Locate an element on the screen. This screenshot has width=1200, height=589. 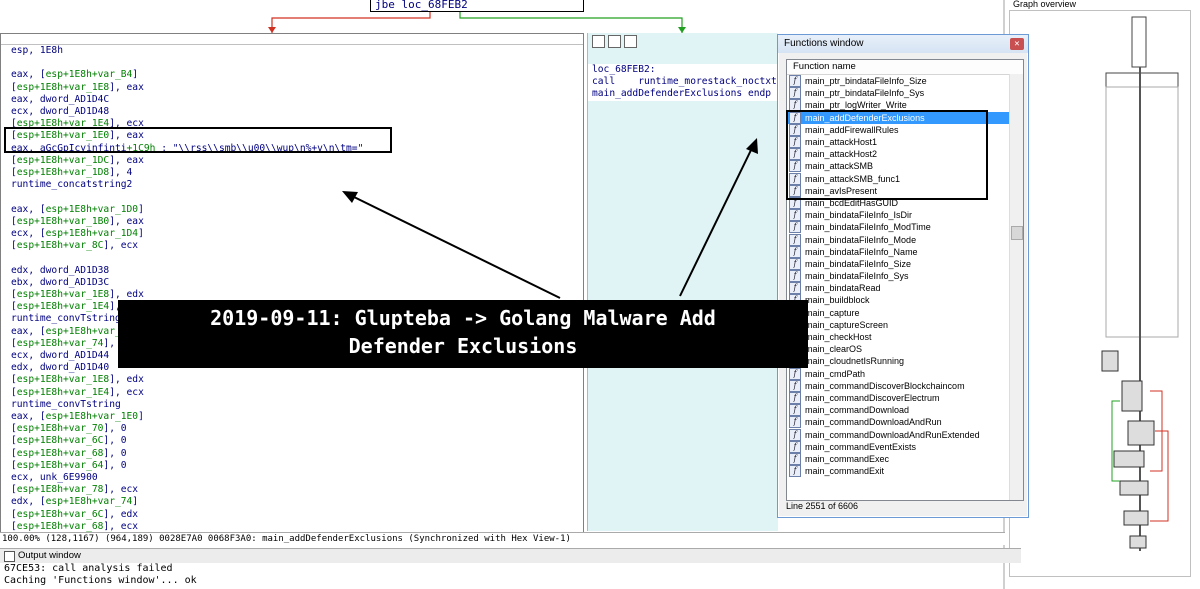
banner-line-2: Defender Exclusions is located at coordinates (463, 346).